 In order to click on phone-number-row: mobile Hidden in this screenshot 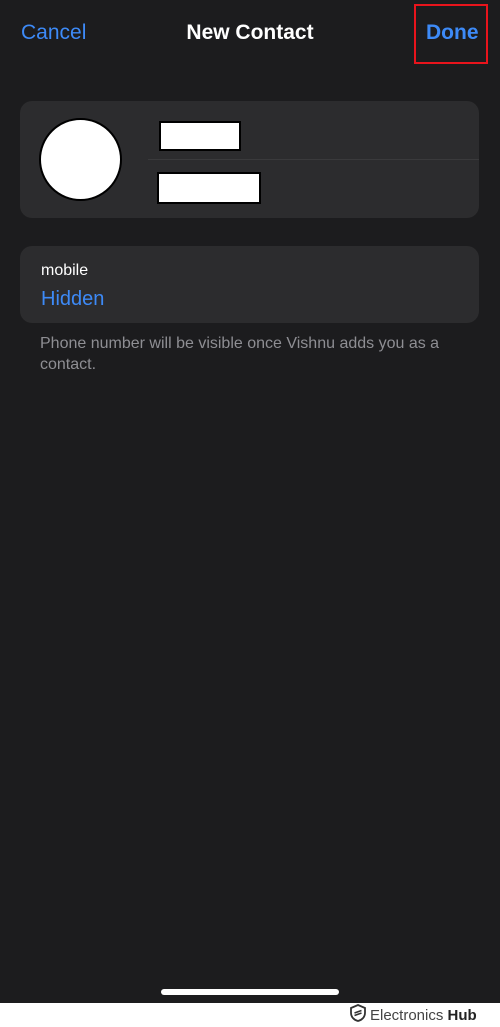, I will do `click(249, 284)`.